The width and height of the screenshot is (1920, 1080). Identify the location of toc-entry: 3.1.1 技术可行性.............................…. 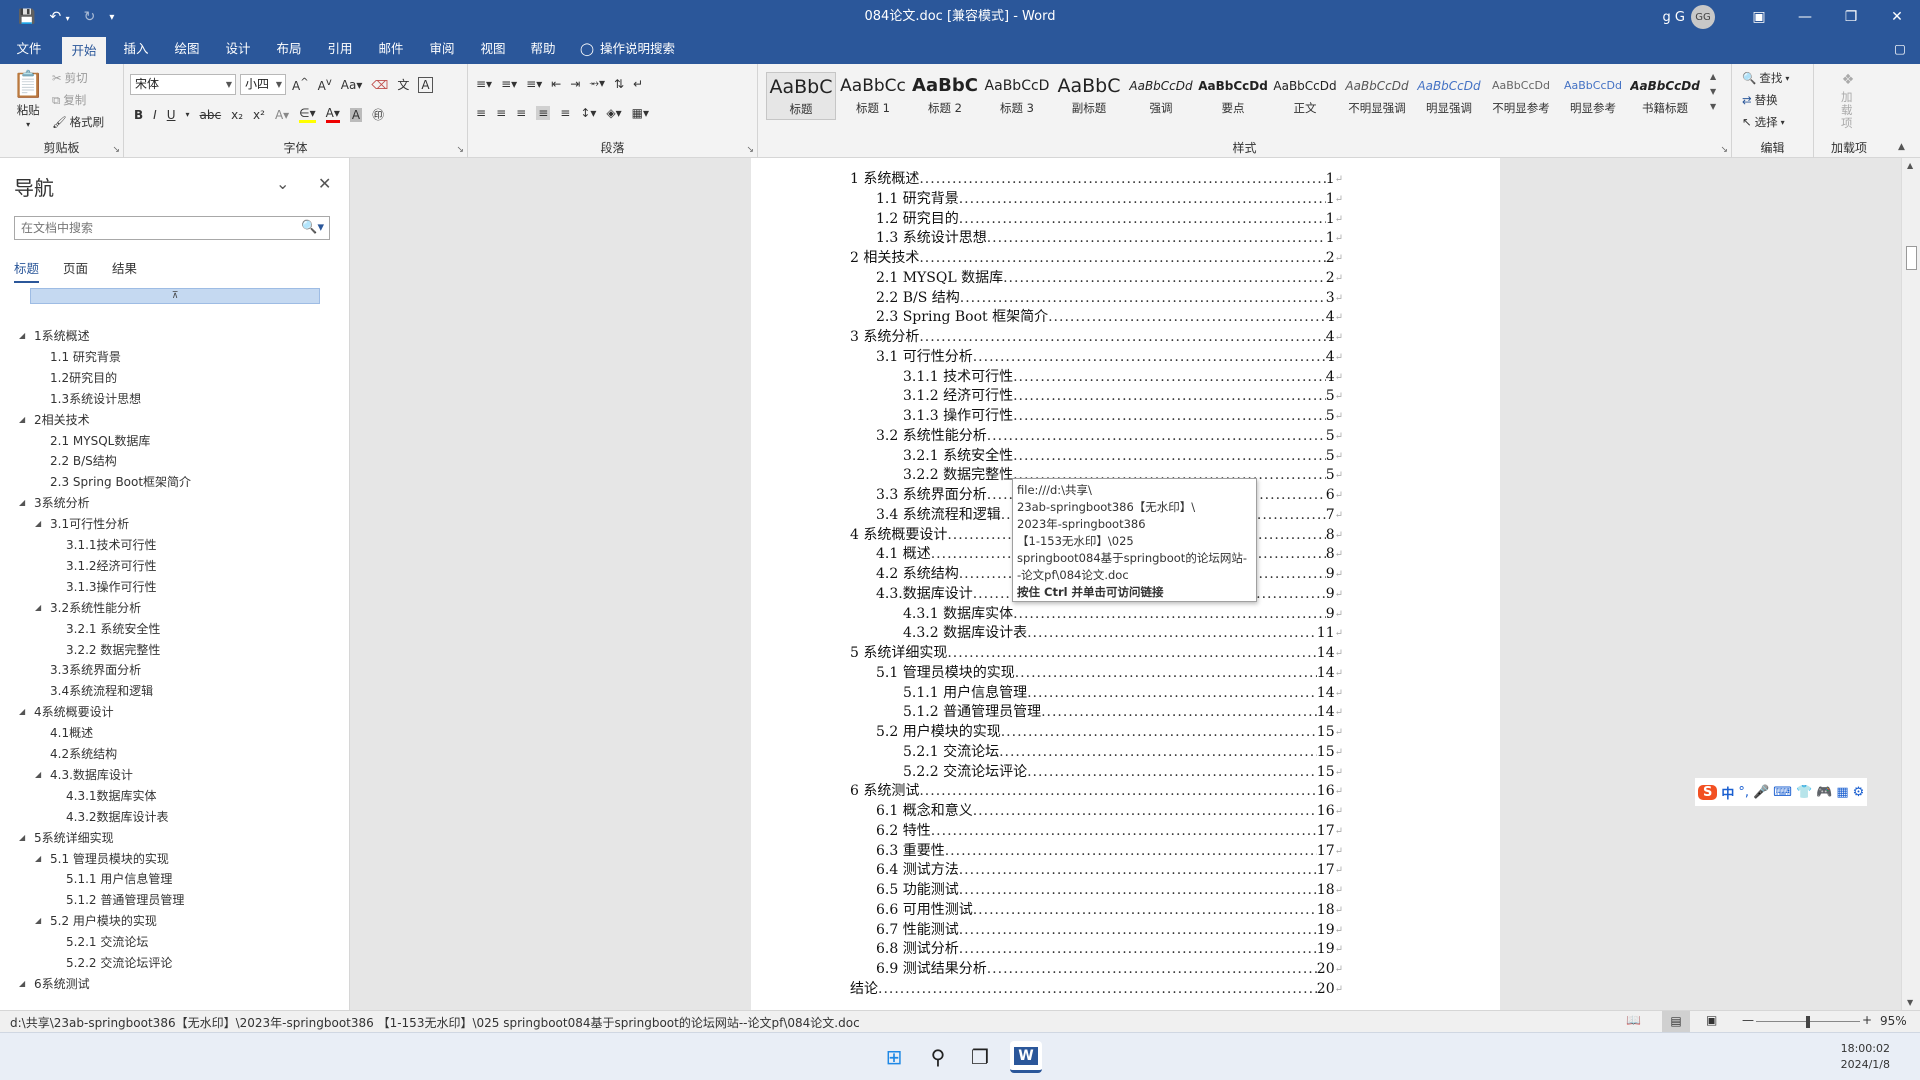
(1123, 377).